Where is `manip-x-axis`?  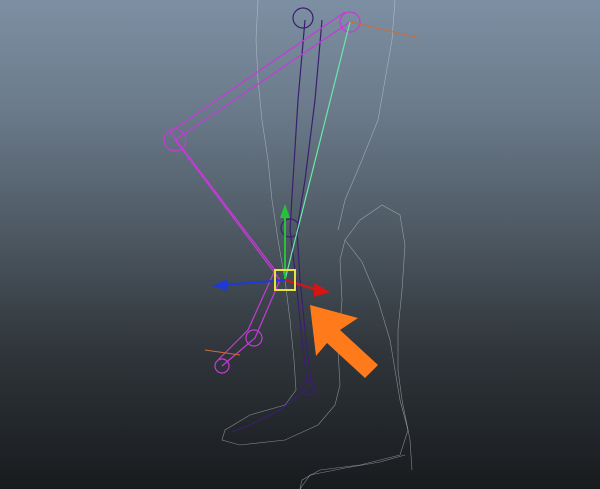
manip-x-axis is located at coordinates (301, 285).